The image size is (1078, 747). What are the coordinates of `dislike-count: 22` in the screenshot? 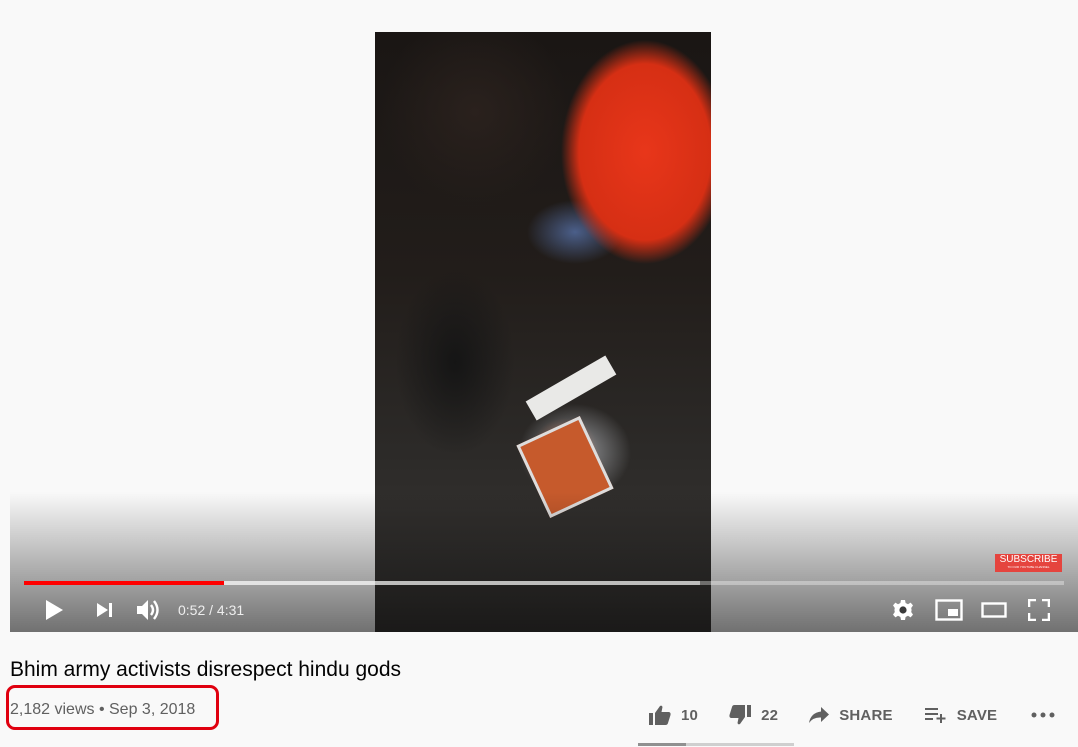 It's located at (770, 715).